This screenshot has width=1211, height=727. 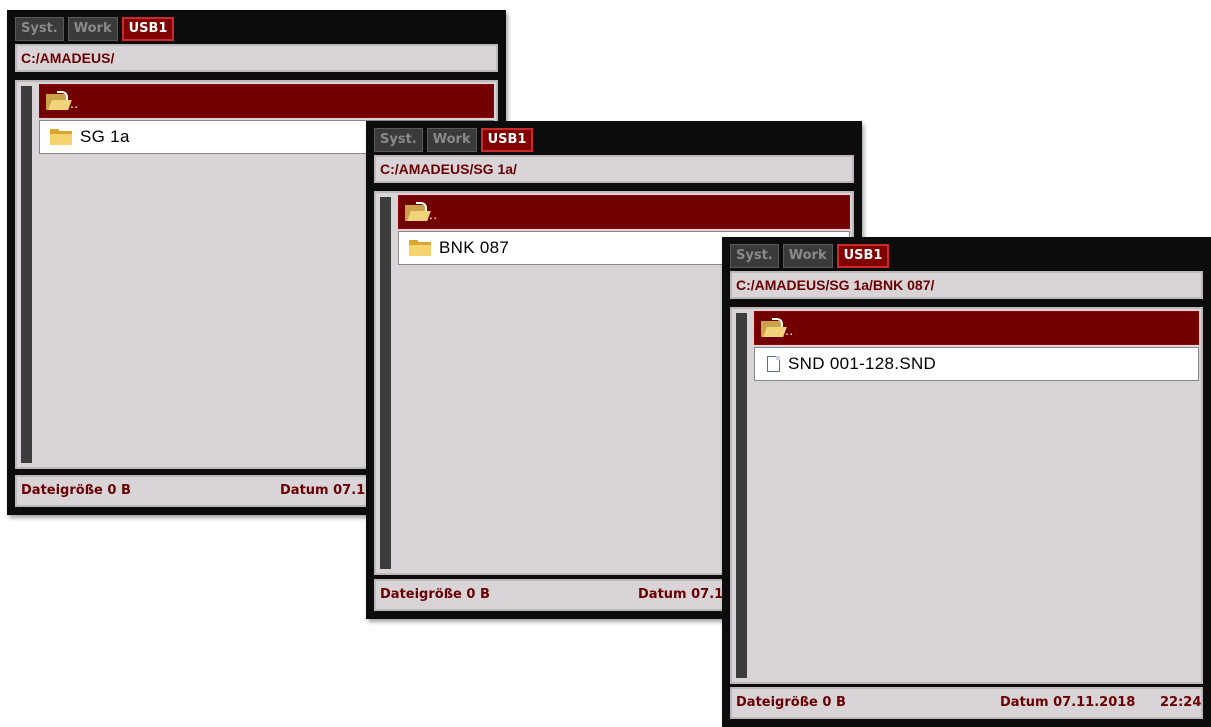 I want to click on file-icon, so click(x=773, y=364).